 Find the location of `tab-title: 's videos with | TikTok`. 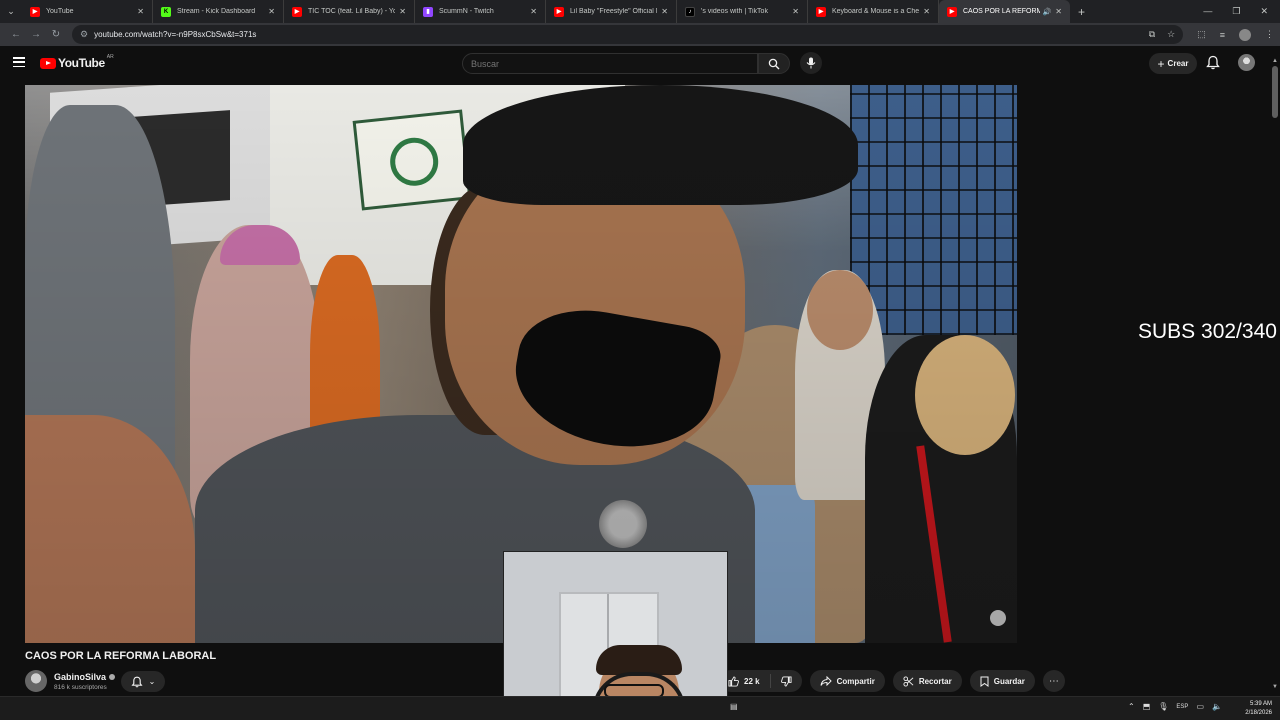

tab-title: 's videos with | TikTok is located at coordinates (734, 11).